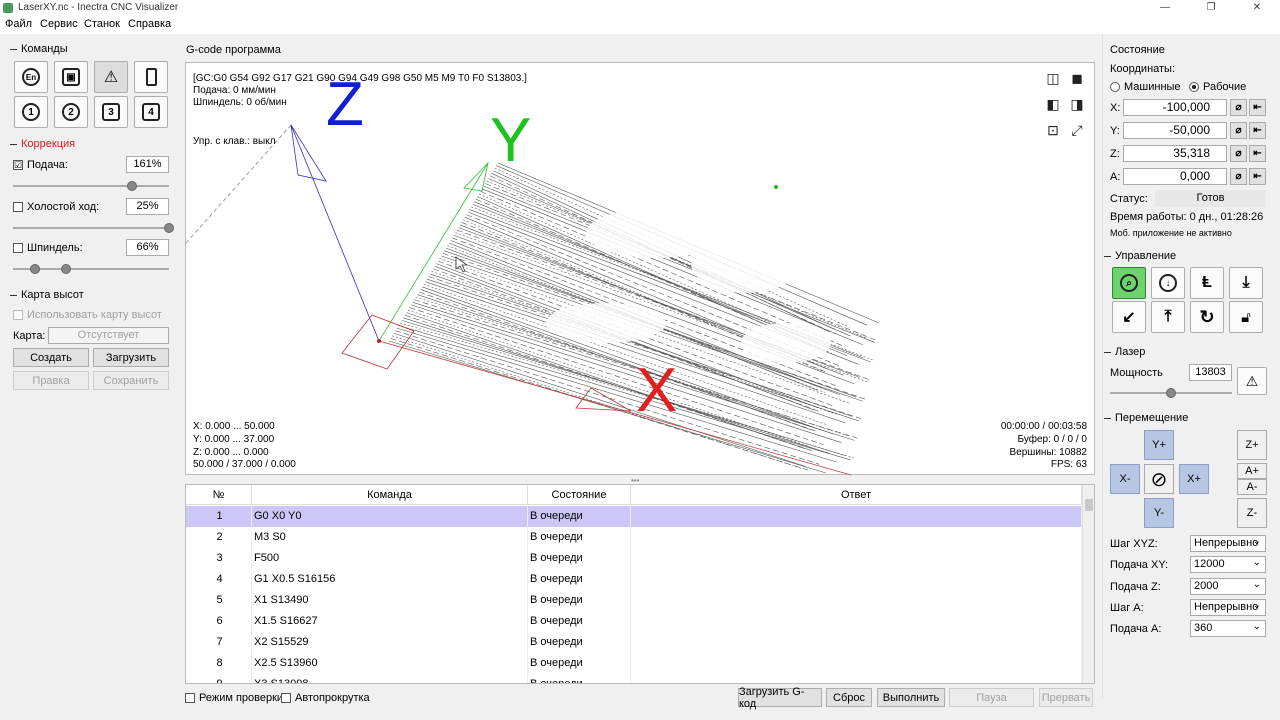  What do you see at coordinates (66, 269) in the screenshot?
I see `spindle-override-knob` at bounding box center [66, 269].